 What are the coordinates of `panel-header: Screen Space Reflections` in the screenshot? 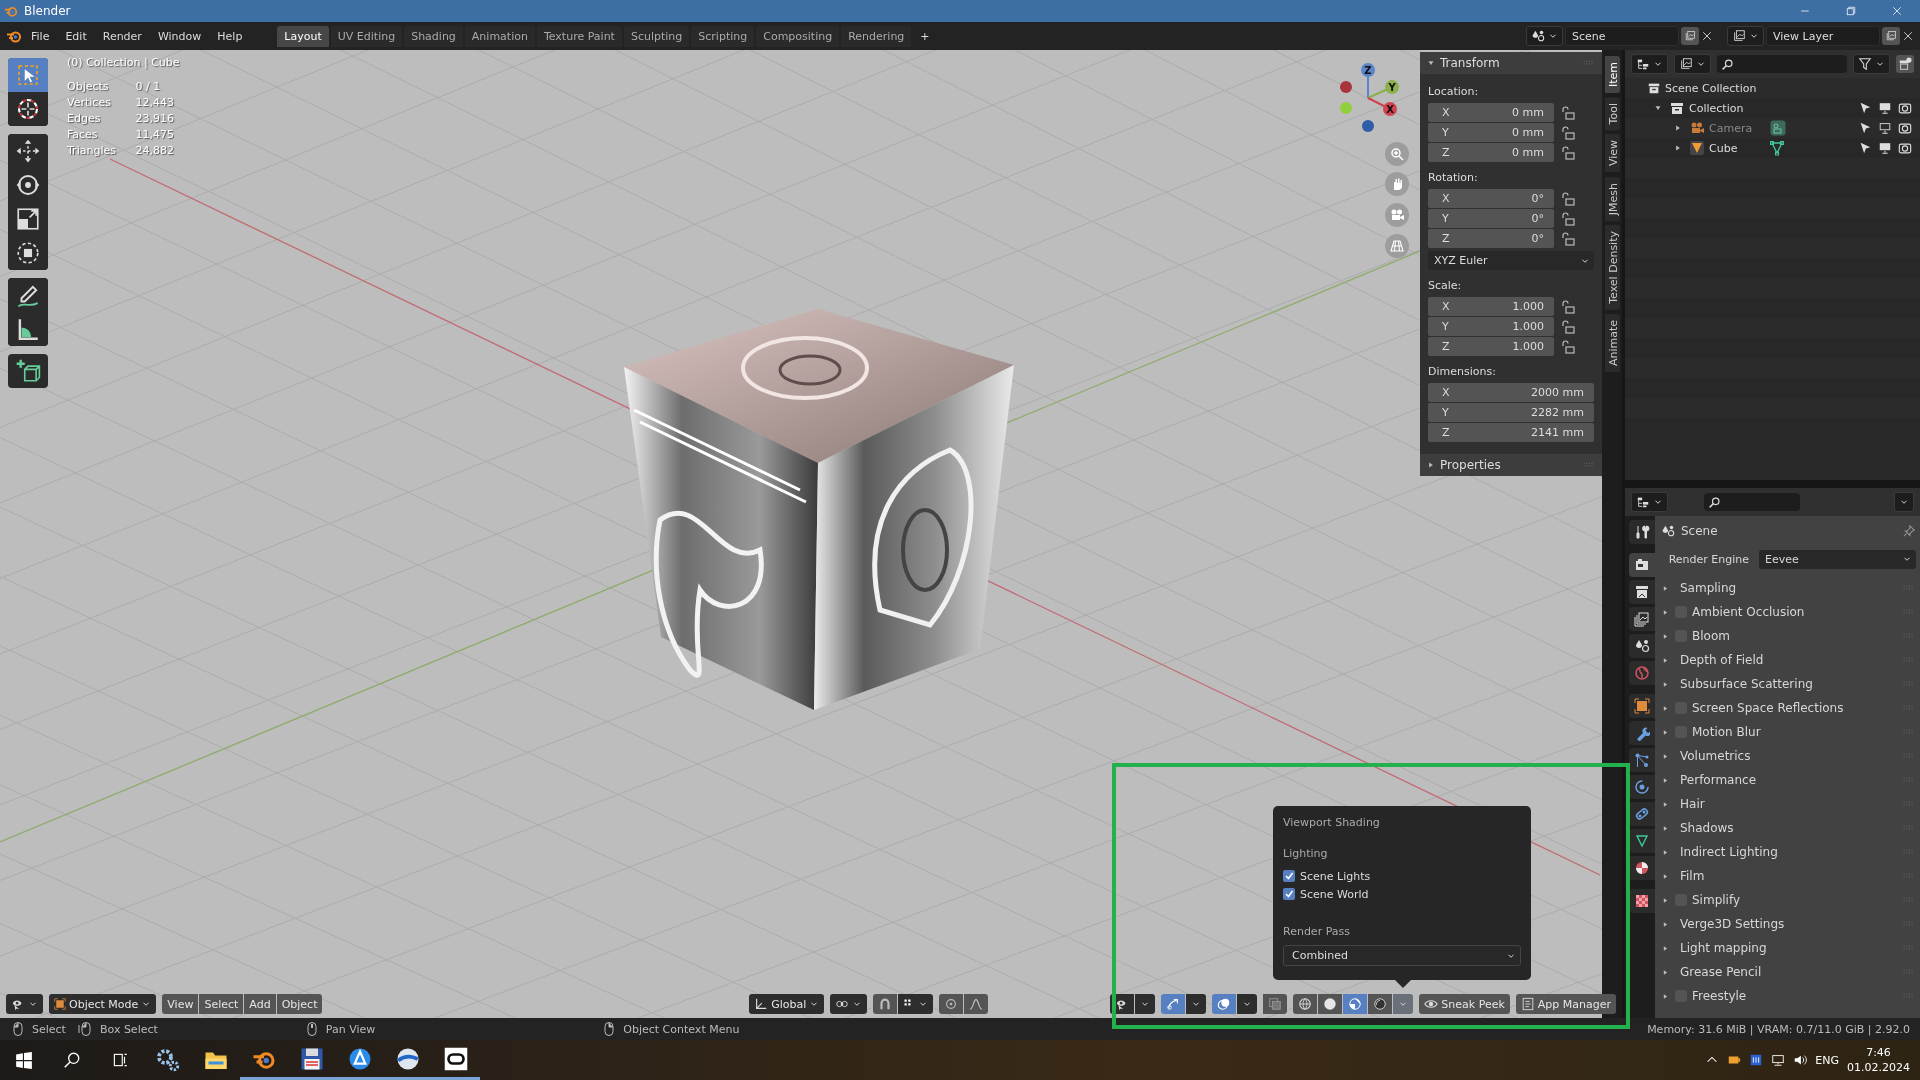 It's located at (1788, 708).